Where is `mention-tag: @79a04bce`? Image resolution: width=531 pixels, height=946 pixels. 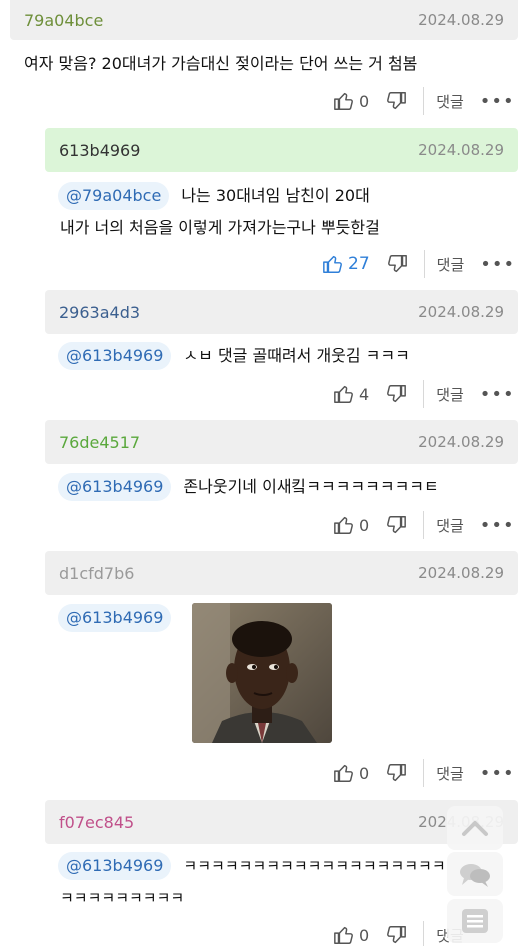 mention-tag: @79a04bce is located at coordinates (114, 196).